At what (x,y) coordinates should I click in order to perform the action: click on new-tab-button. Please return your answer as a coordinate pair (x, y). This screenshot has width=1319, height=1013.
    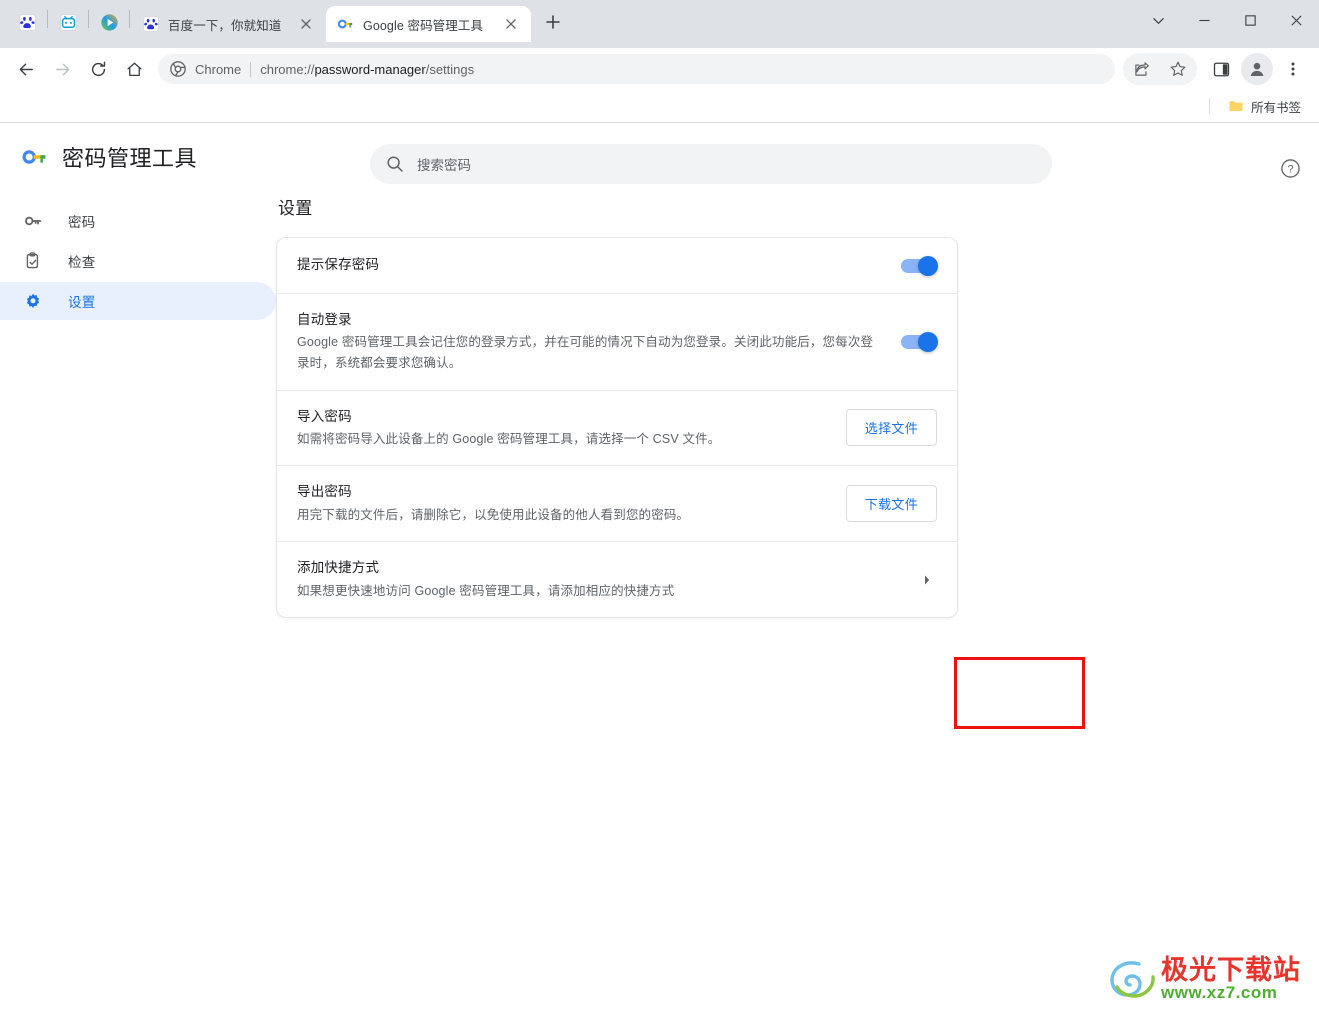
    Looking at the image, I should click on (553, 22).